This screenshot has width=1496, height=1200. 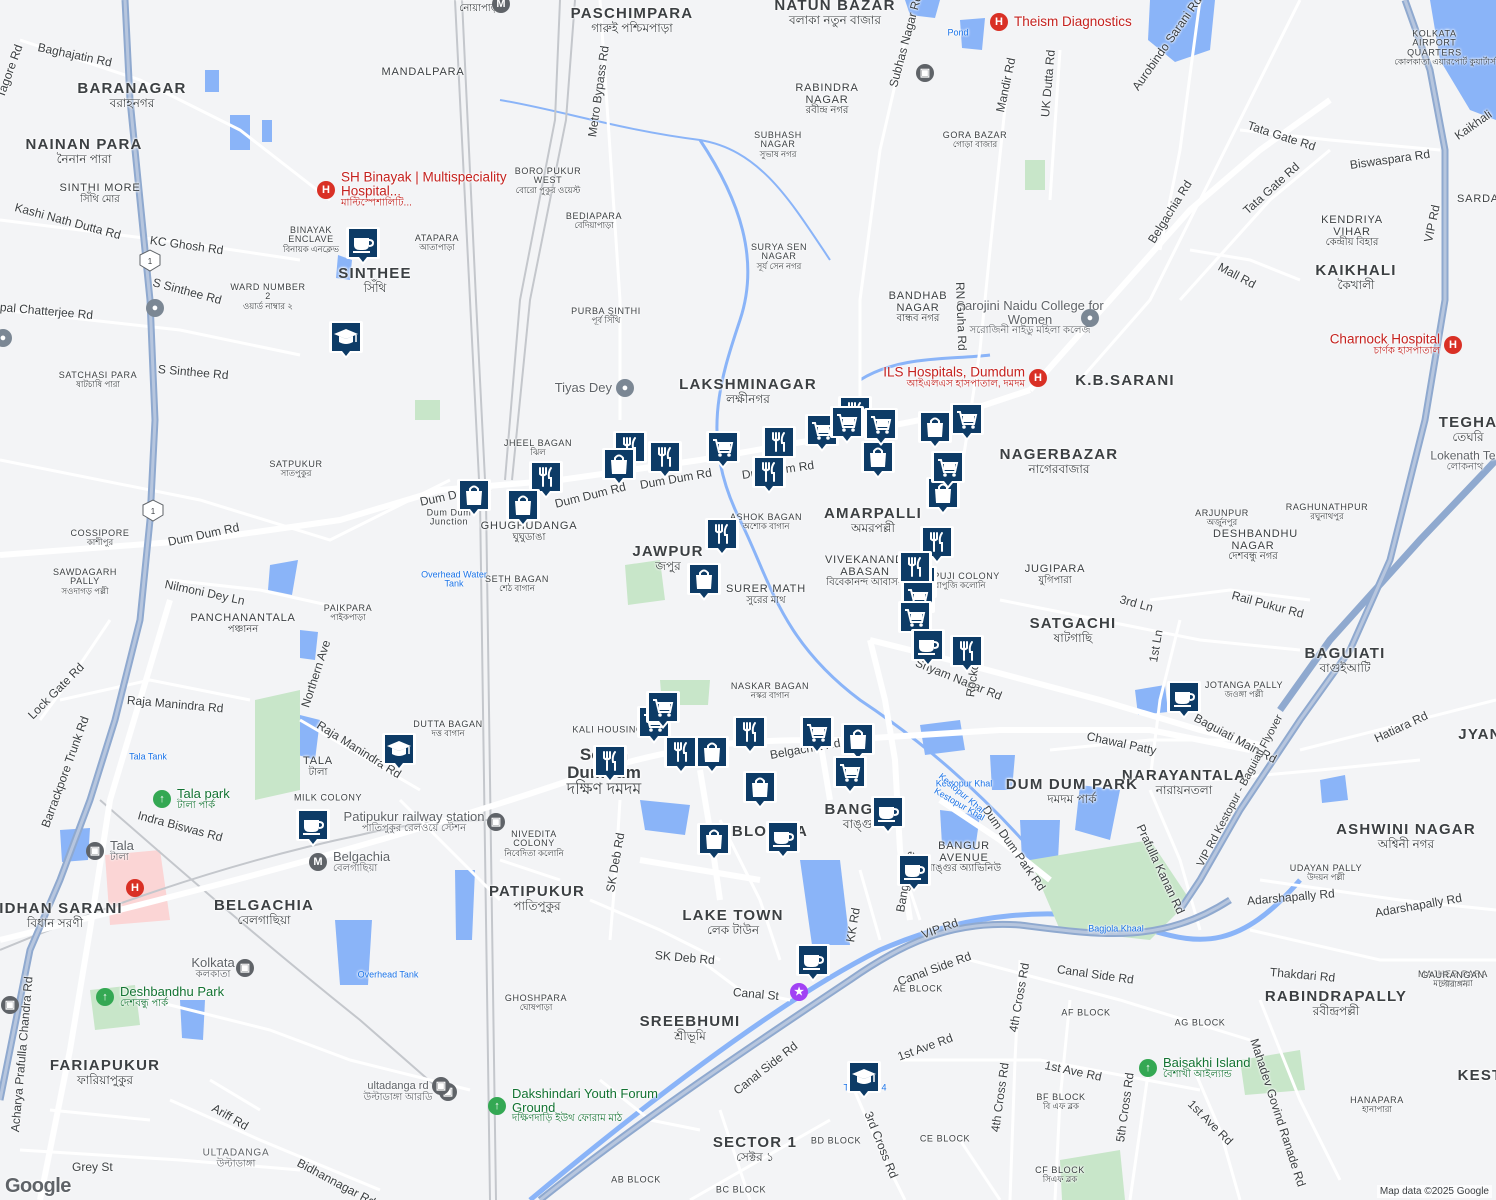 I want to click on poi-theism-diagnostics: Theism Diagnostics, so click(x=1073, y=21).